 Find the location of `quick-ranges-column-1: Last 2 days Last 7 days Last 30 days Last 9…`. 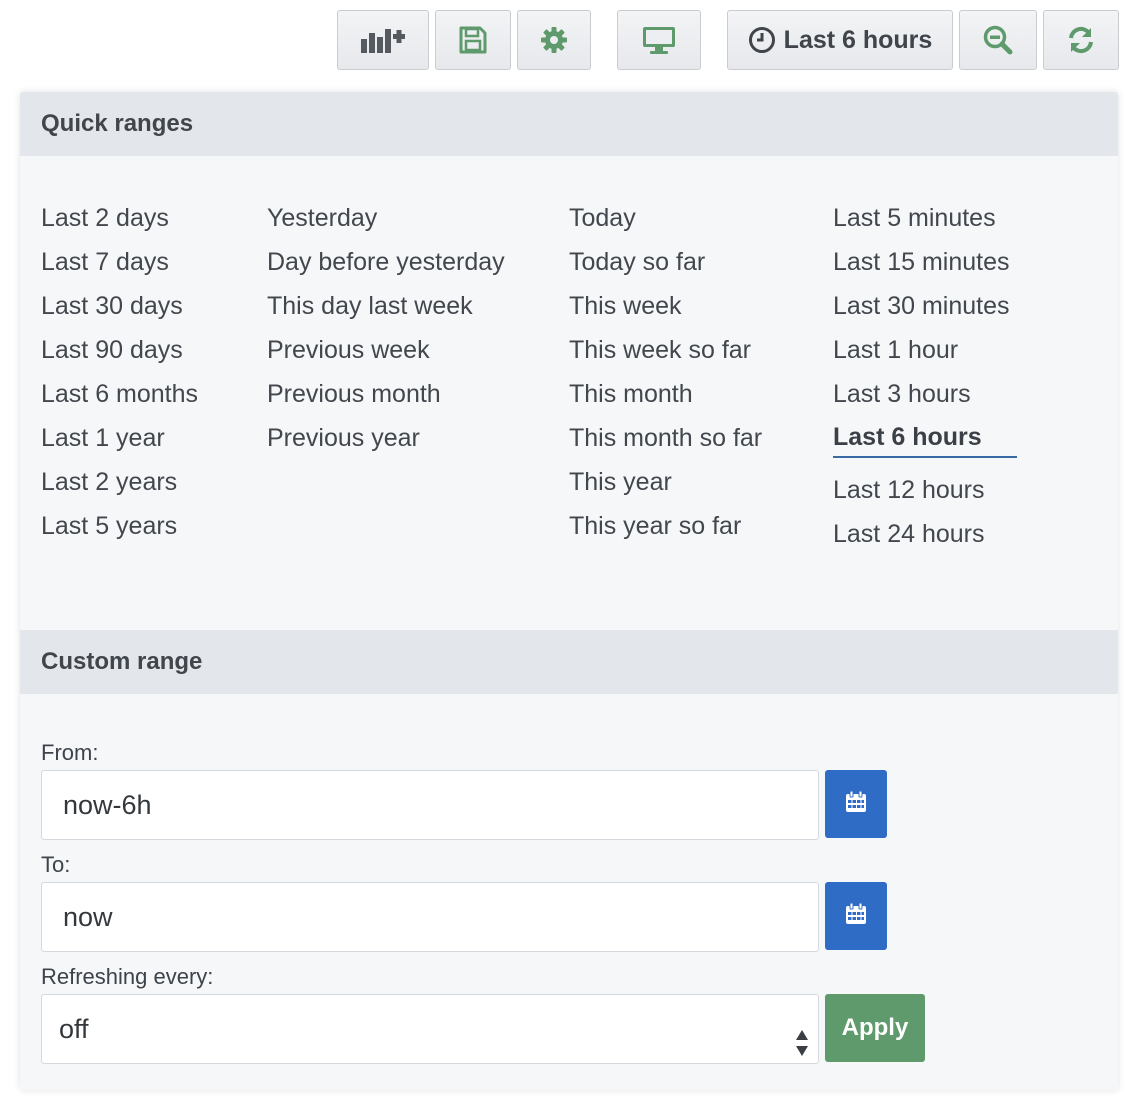

quick-ranges-column-1: Last 2 days Last 7 days Last 30 days Last 9… is located at coordinates (119, 372).